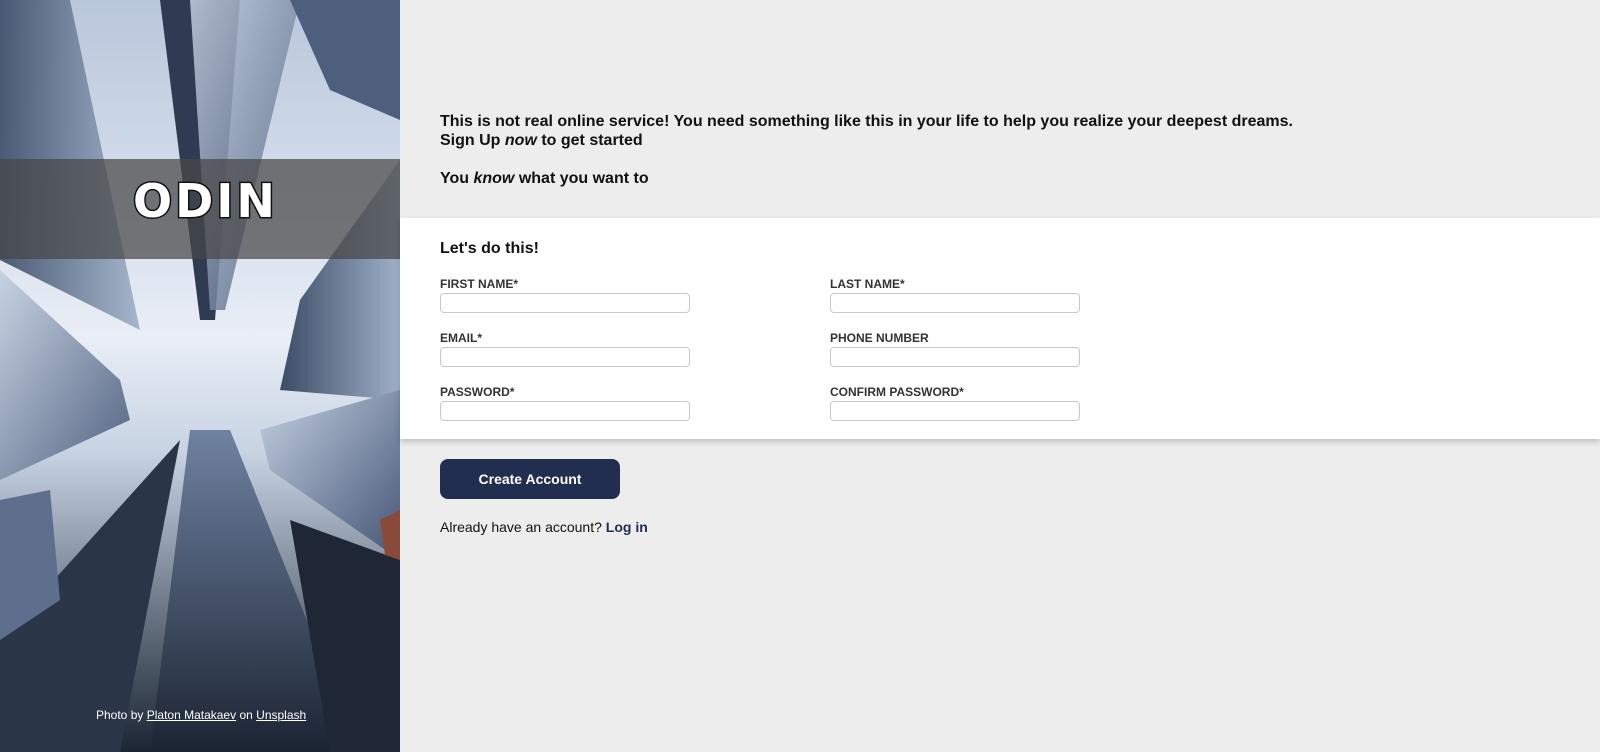 The image size is (1600, 752). What do you see at coordinates (489, 248) in the screenshot?
I see `form-title: Let's do this!` at bounding box center [489, 248].